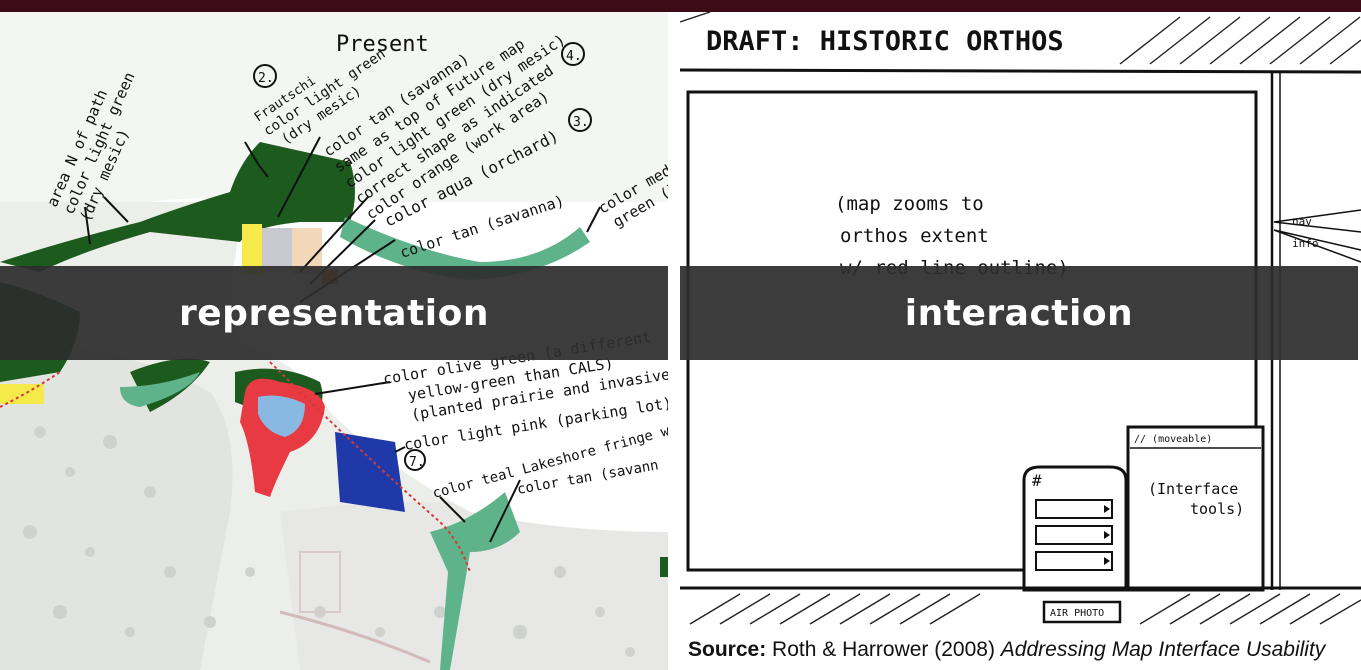  I want to click on sketch-title: DRAFT: HISTORIC ORTHOS, so click(885, 41).